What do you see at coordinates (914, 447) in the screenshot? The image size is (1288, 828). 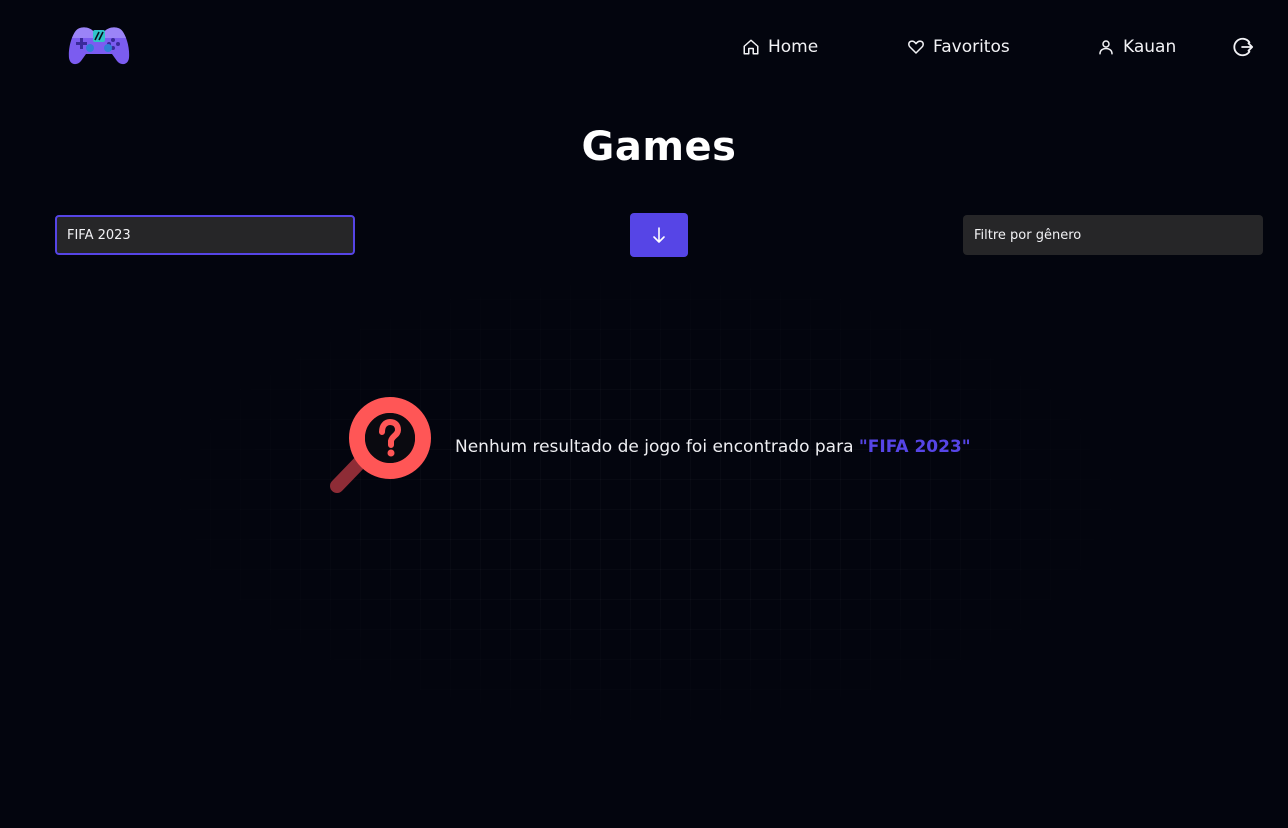 I see `empty-state-query: "FIFA 2023"` at bounding box center [914, 447].